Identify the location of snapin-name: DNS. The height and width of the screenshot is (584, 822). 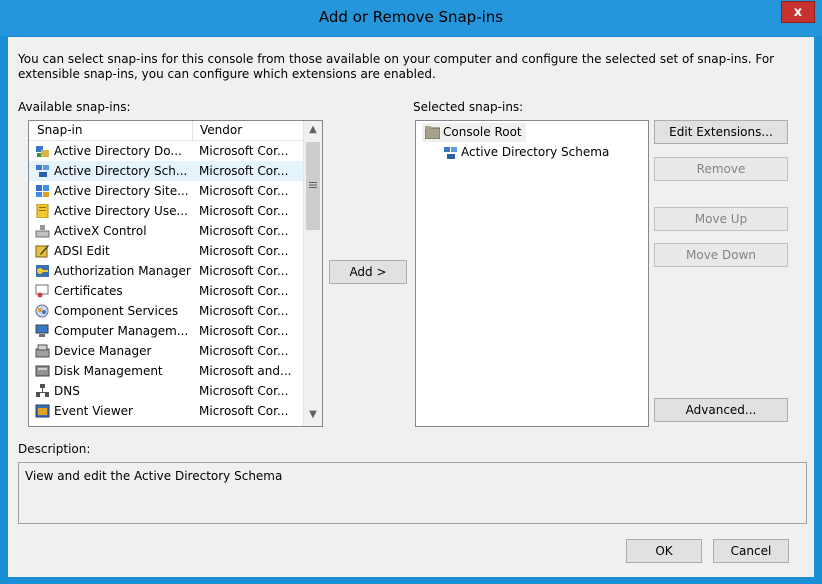
(67, 391).